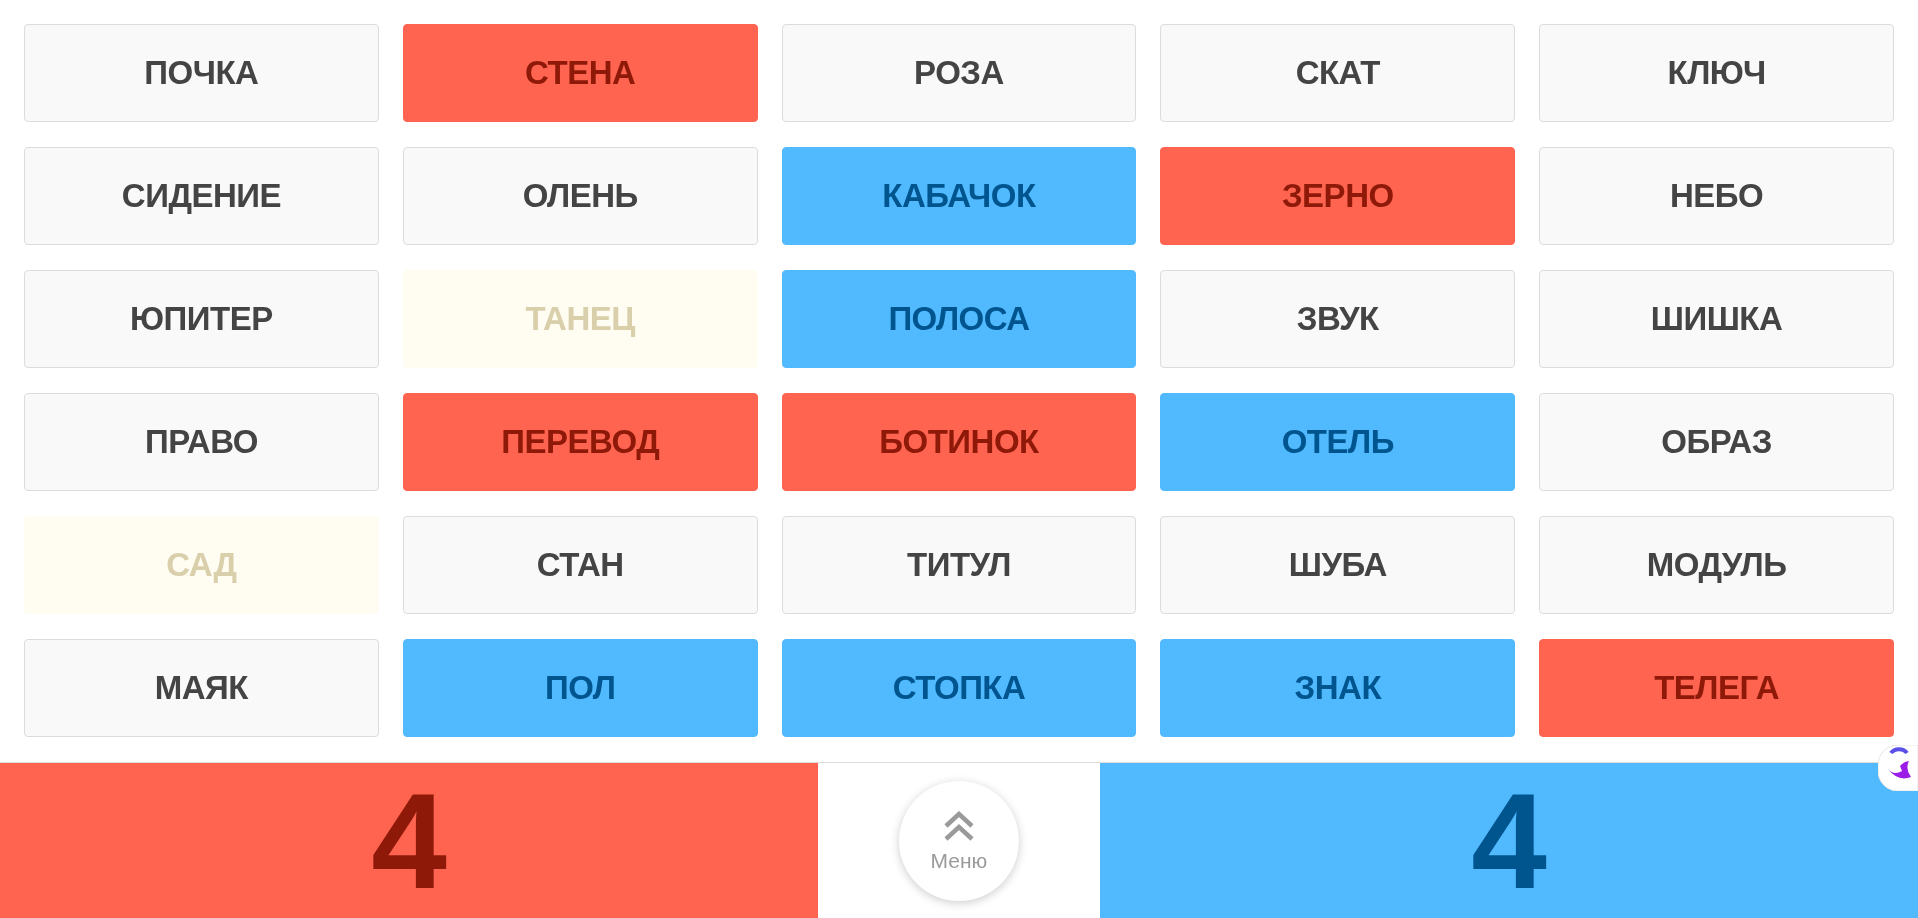 This screenshot has height=918, width=1918. What do you see at coordinates (1898, 768) in the screenshot?
I see `swoosh-icon` at bounding box center [1898, 768].